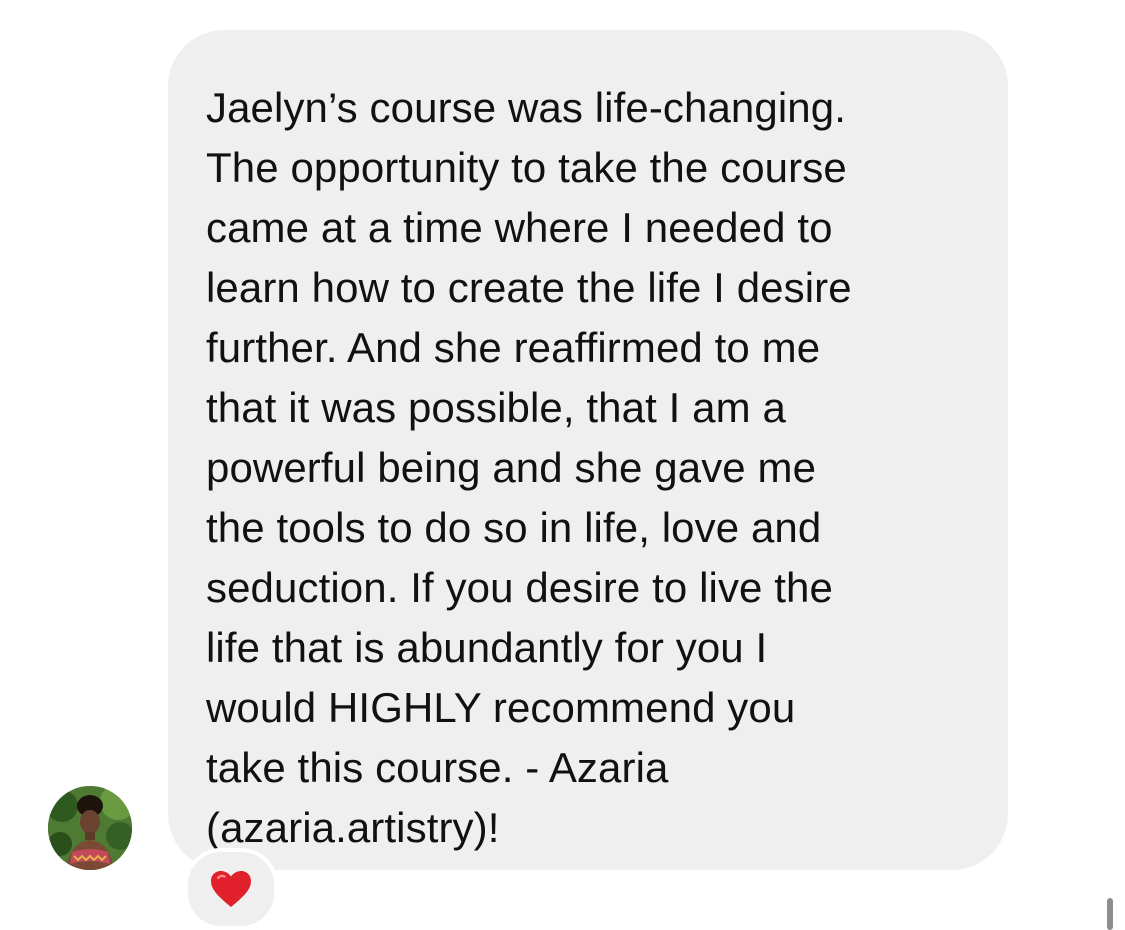  I want to click on red-heart-icon, so click(231, 889).